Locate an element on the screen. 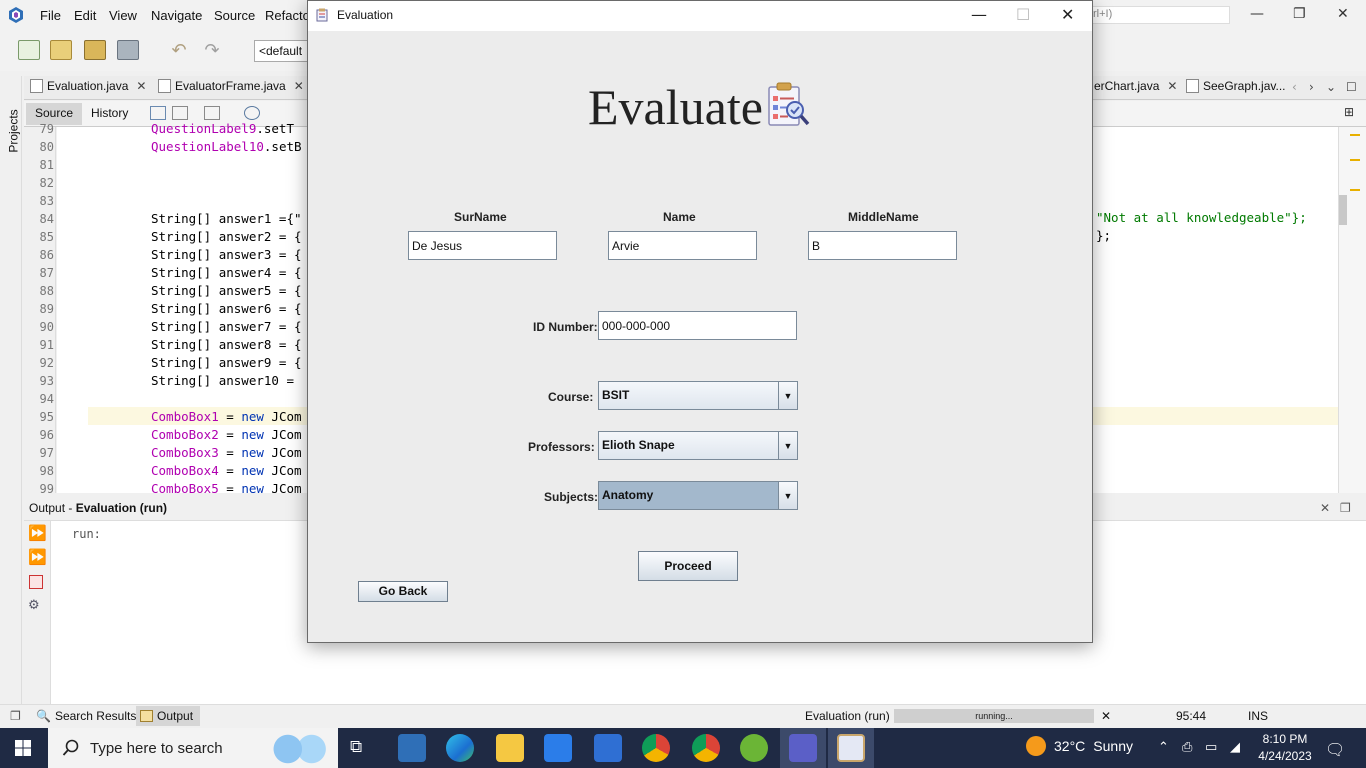  go-back-button: Go Back is located at coordinates (403, 591).